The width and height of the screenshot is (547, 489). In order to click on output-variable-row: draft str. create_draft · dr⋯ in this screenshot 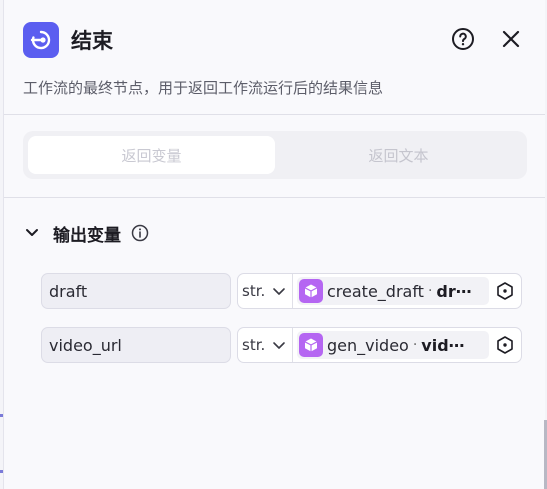, I will do `click(281, 291)`.